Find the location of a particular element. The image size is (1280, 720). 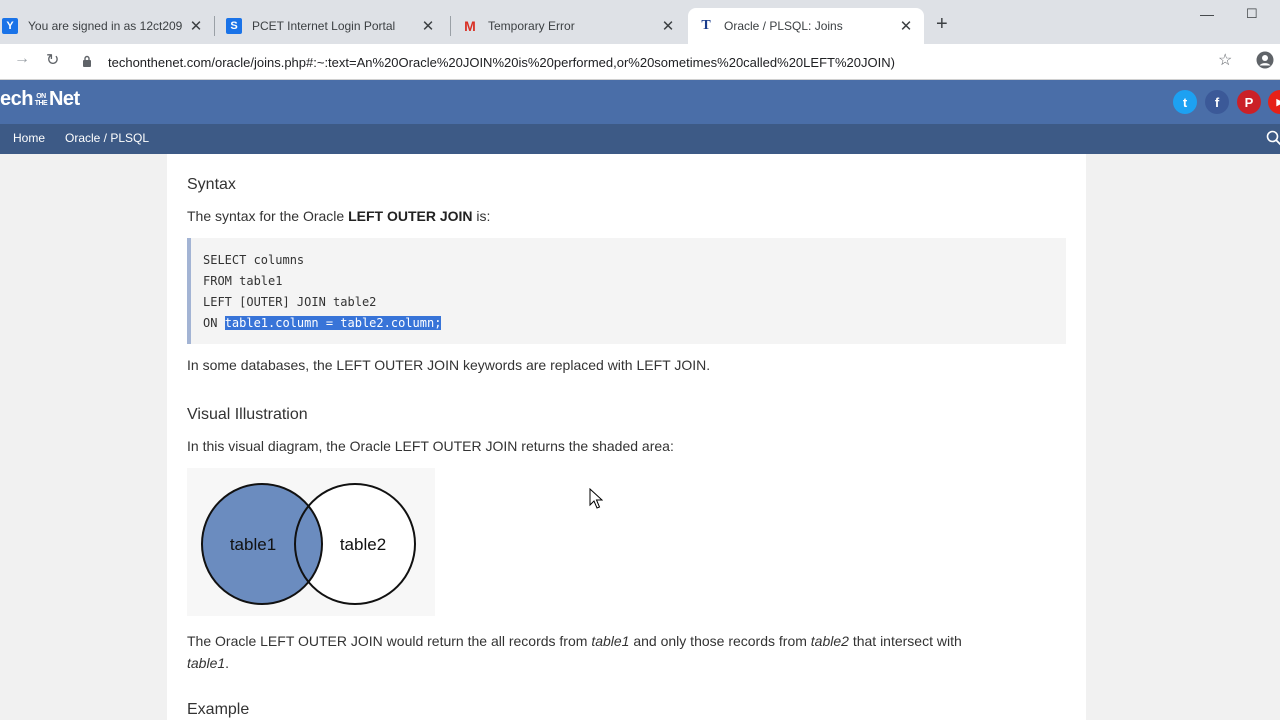

search-icon is located at coordinates (1273, 138).